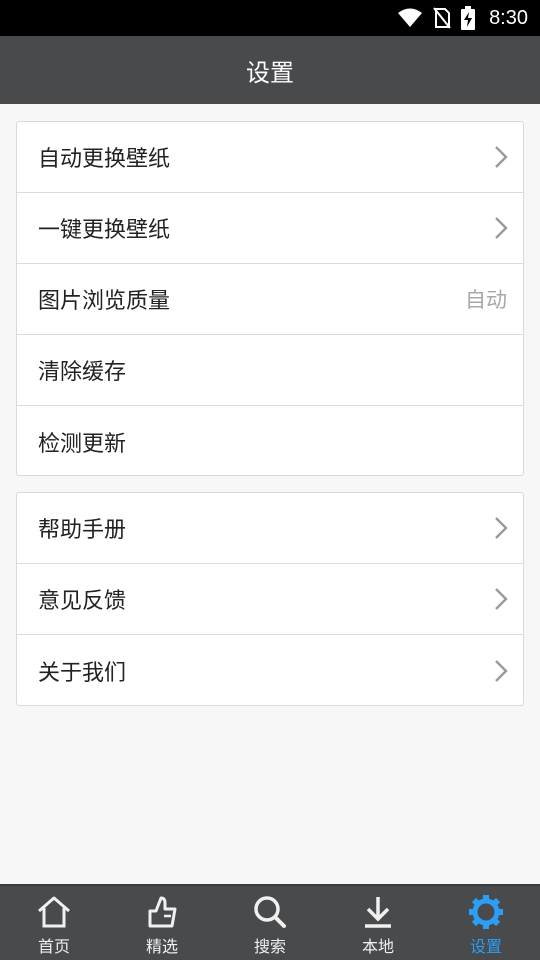 The height and width of the screenshot is (960, 540). I want to click on status-bar: 8:30, so click(270, 18).